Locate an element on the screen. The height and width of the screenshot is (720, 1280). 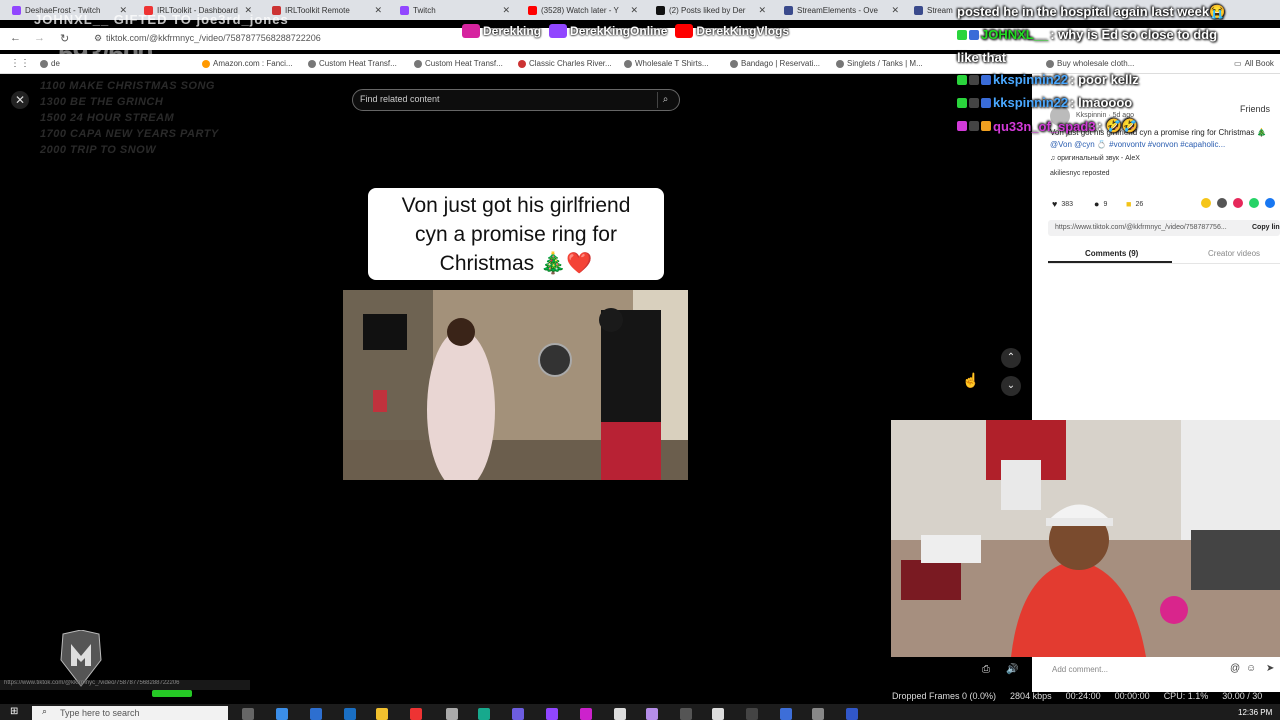
emoji-icon: ☺ is located at coordinates (1251, 668).